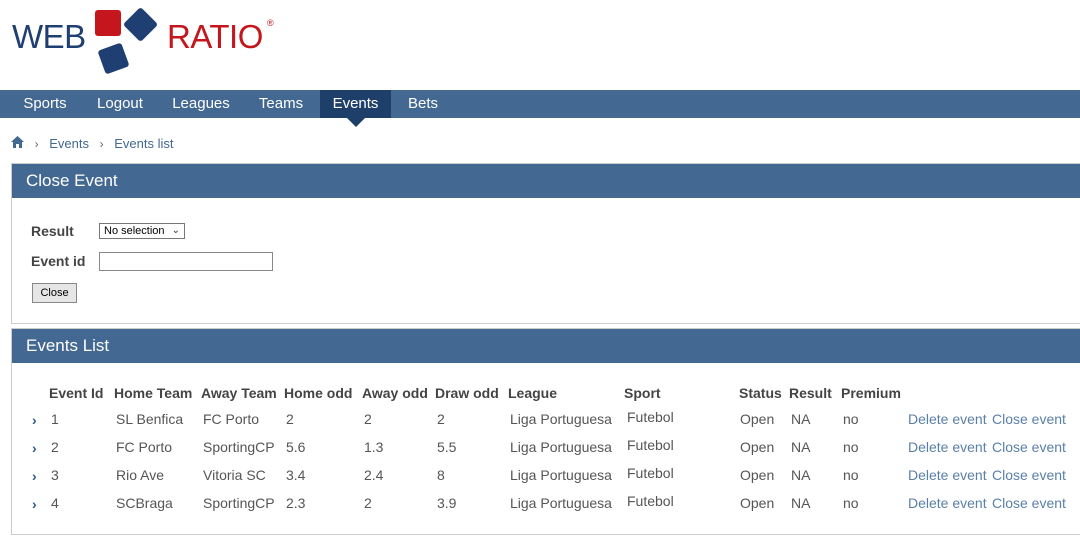 Image resolution: width=1080 pixels, height=545 pixels. I want to click on nav-item-events: Events, so click(355, 108).